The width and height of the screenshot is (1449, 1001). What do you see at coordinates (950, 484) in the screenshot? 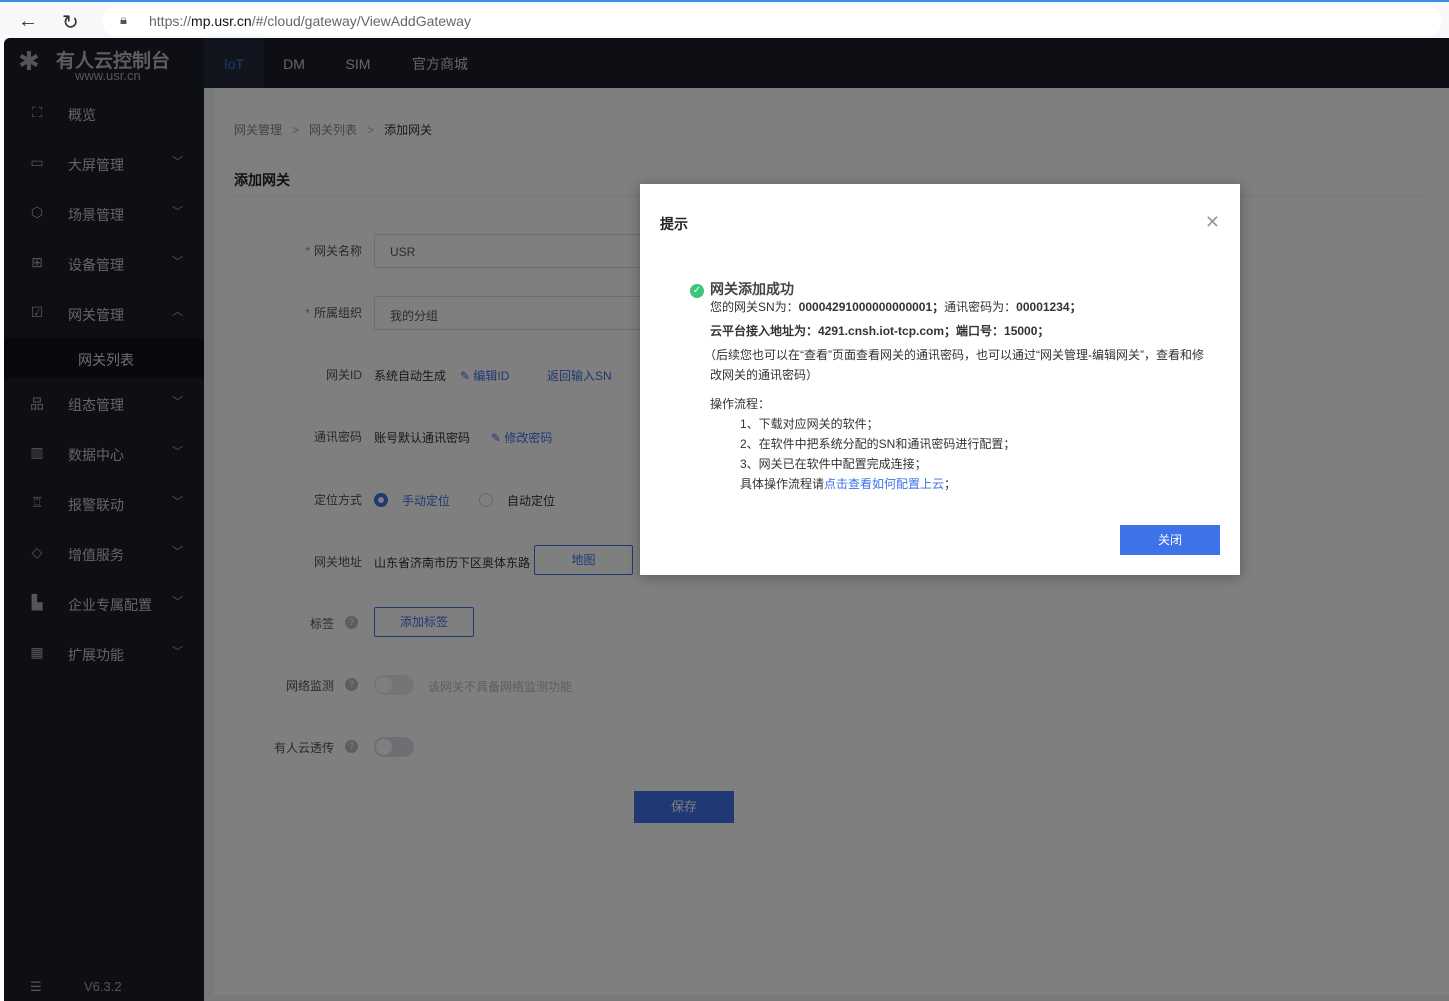
I see `more-suffix: ；` at bounding box center [950, 484].